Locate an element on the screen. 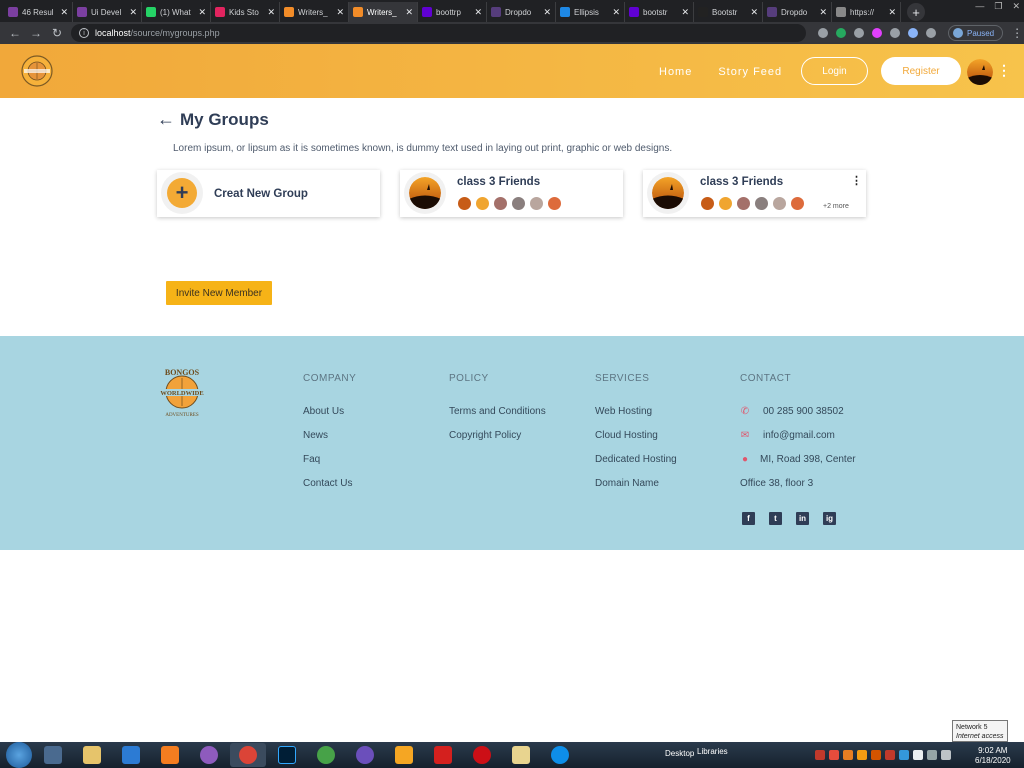 Image resolution: width=1024 pixels, height=768 pixels. new-tab-button: + is located at coordinates (916, 12).